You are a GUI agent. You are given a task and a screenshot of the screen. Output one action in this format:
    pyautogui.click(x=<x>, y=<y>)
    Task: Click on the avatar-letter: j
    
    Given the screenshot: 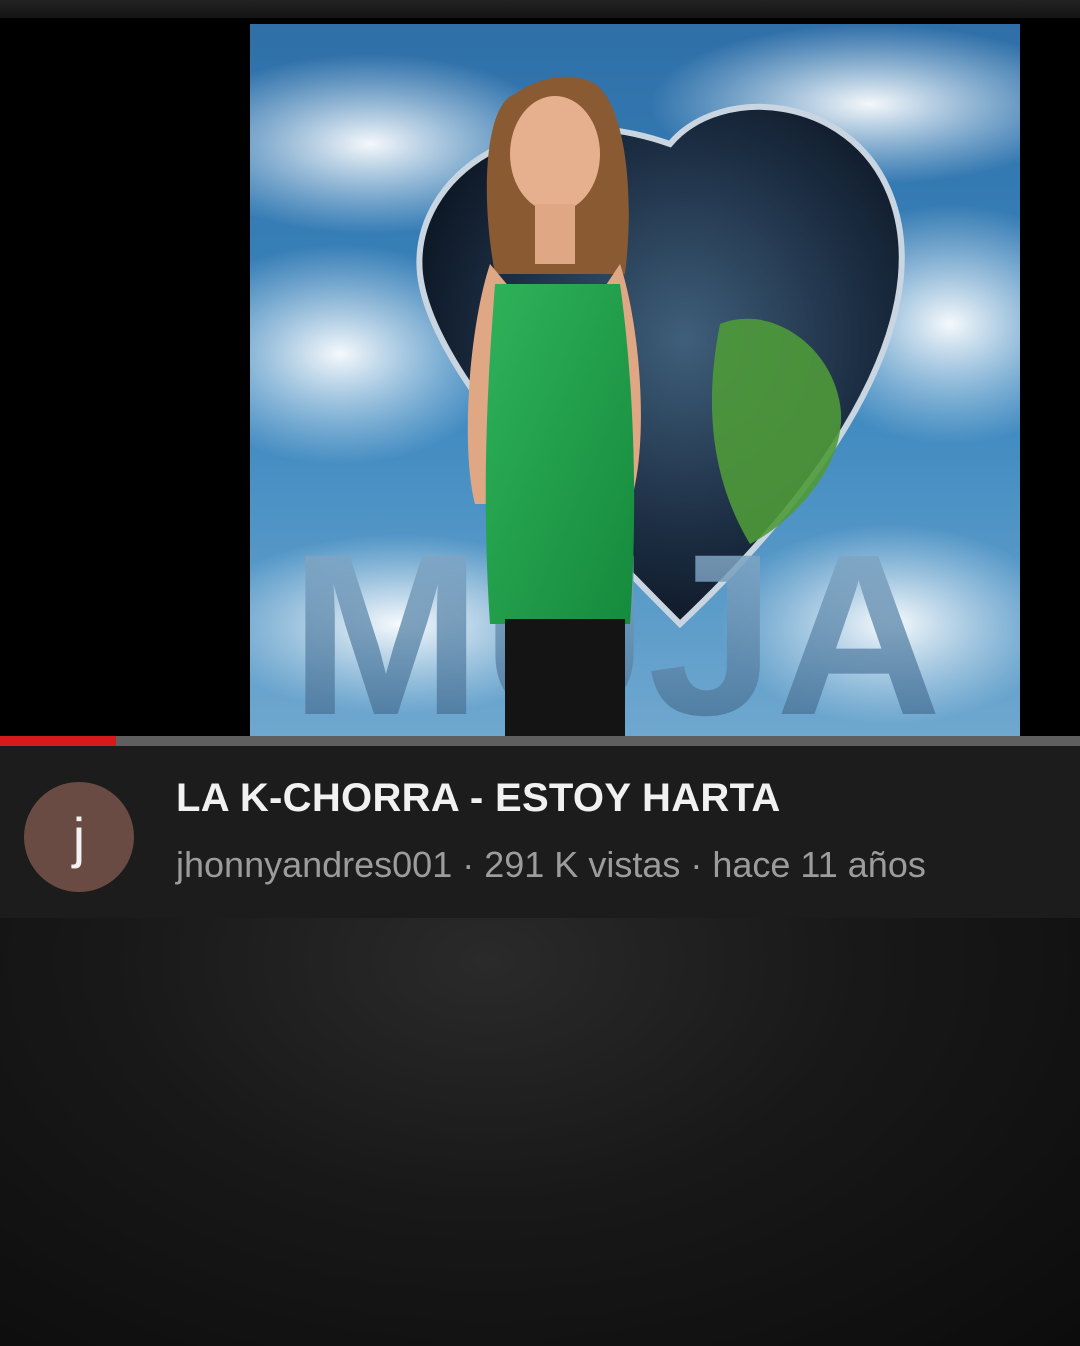 What is the action you would take?
    pyautogui.click(x=79, y=837)
    